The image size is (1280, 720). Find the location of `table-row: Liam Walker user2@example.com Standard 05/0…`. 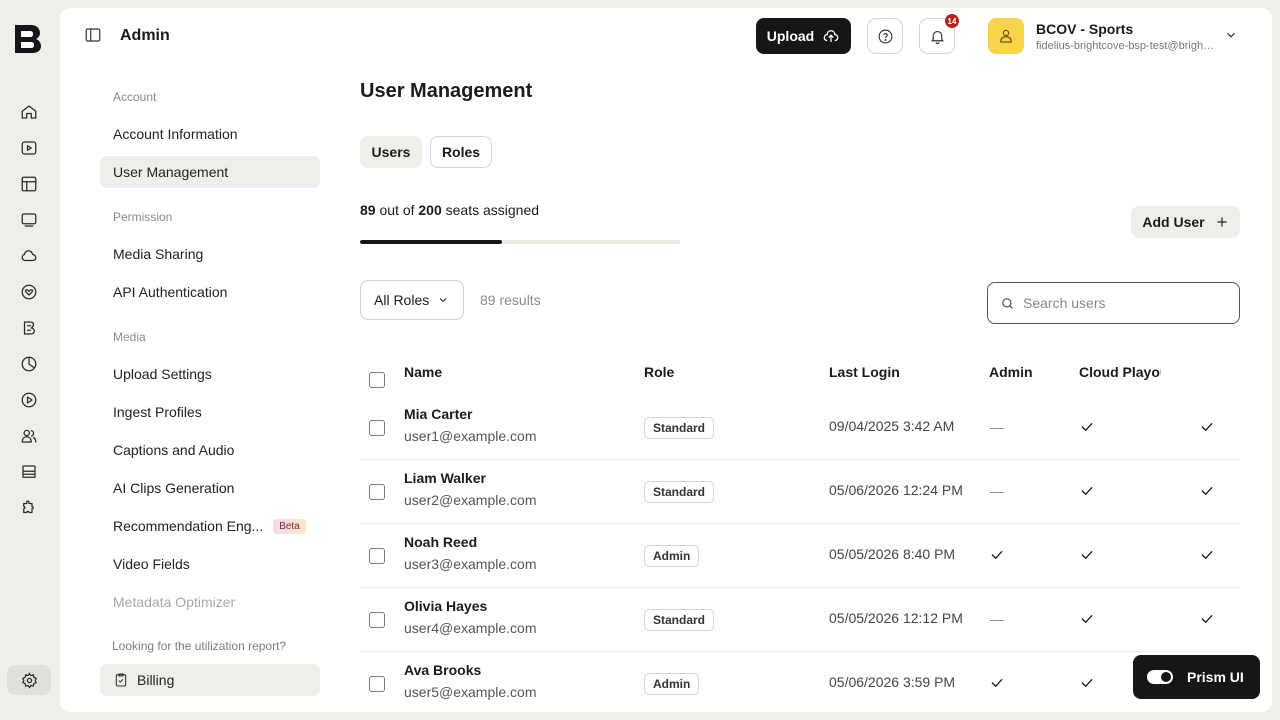

table-row: Liam Walker user2@example.com Standard 05/0… is located at coordinates (800, 492).